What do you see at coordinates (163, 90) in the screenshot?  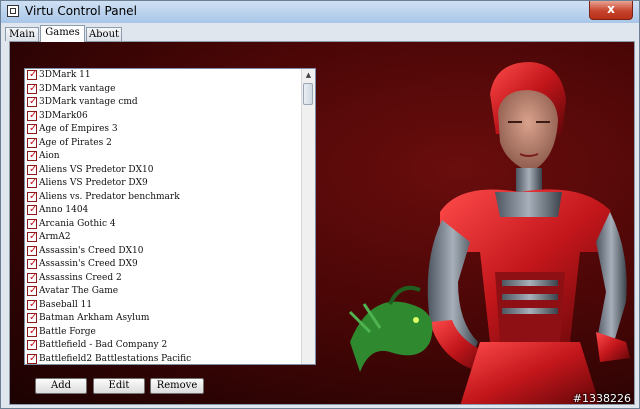 I see `list-item: ✓ 3DMark vantage` at bounding box center [163, 90].